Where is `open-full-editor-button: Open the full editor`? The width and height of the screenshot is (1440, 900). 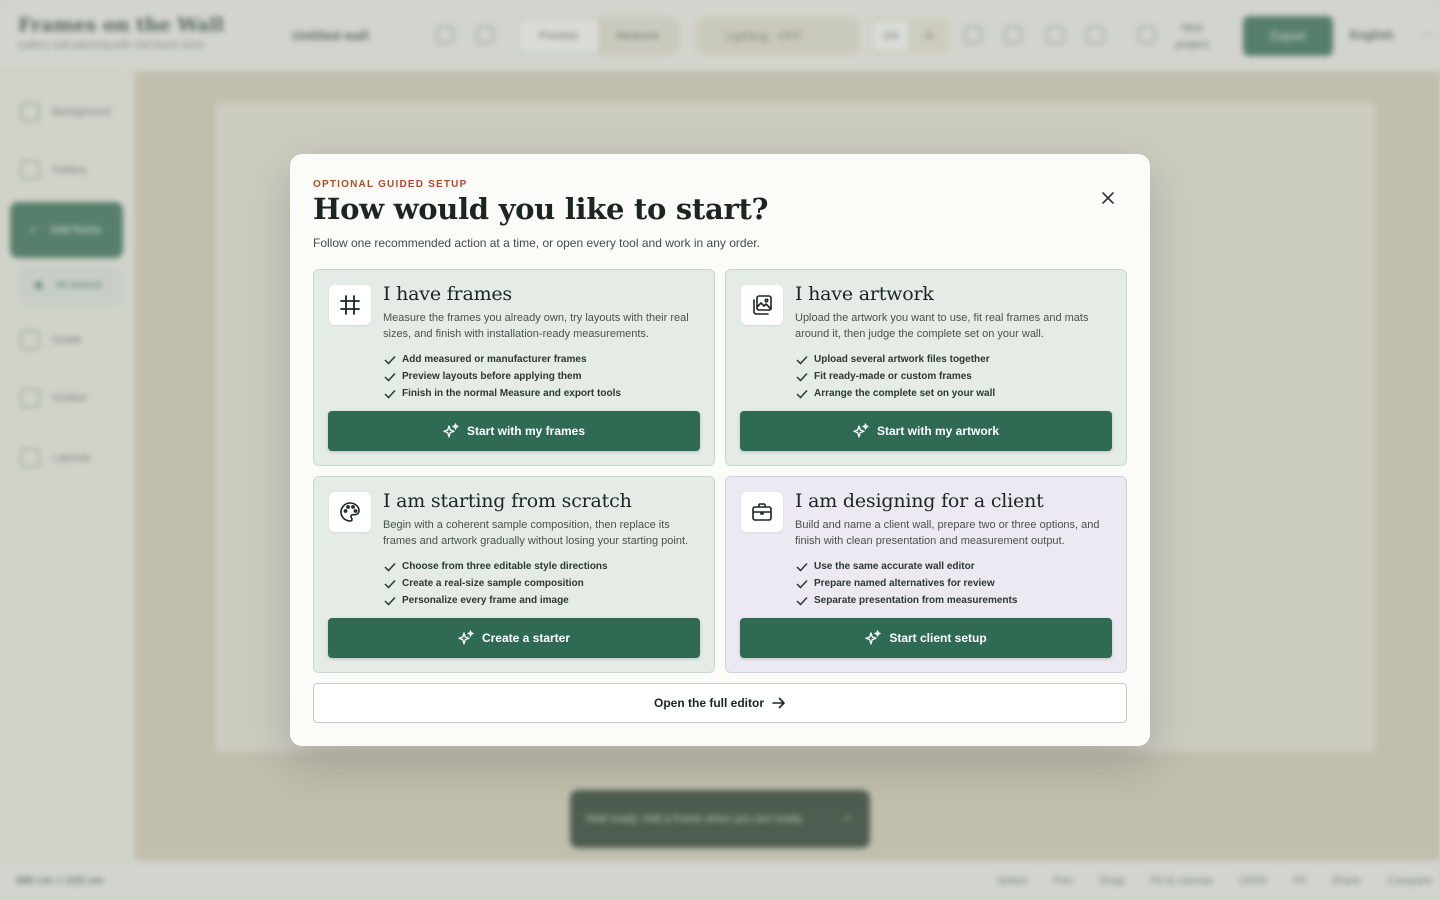 open-full-editor-button: Open the full editor is located at coordinates (720, 703).